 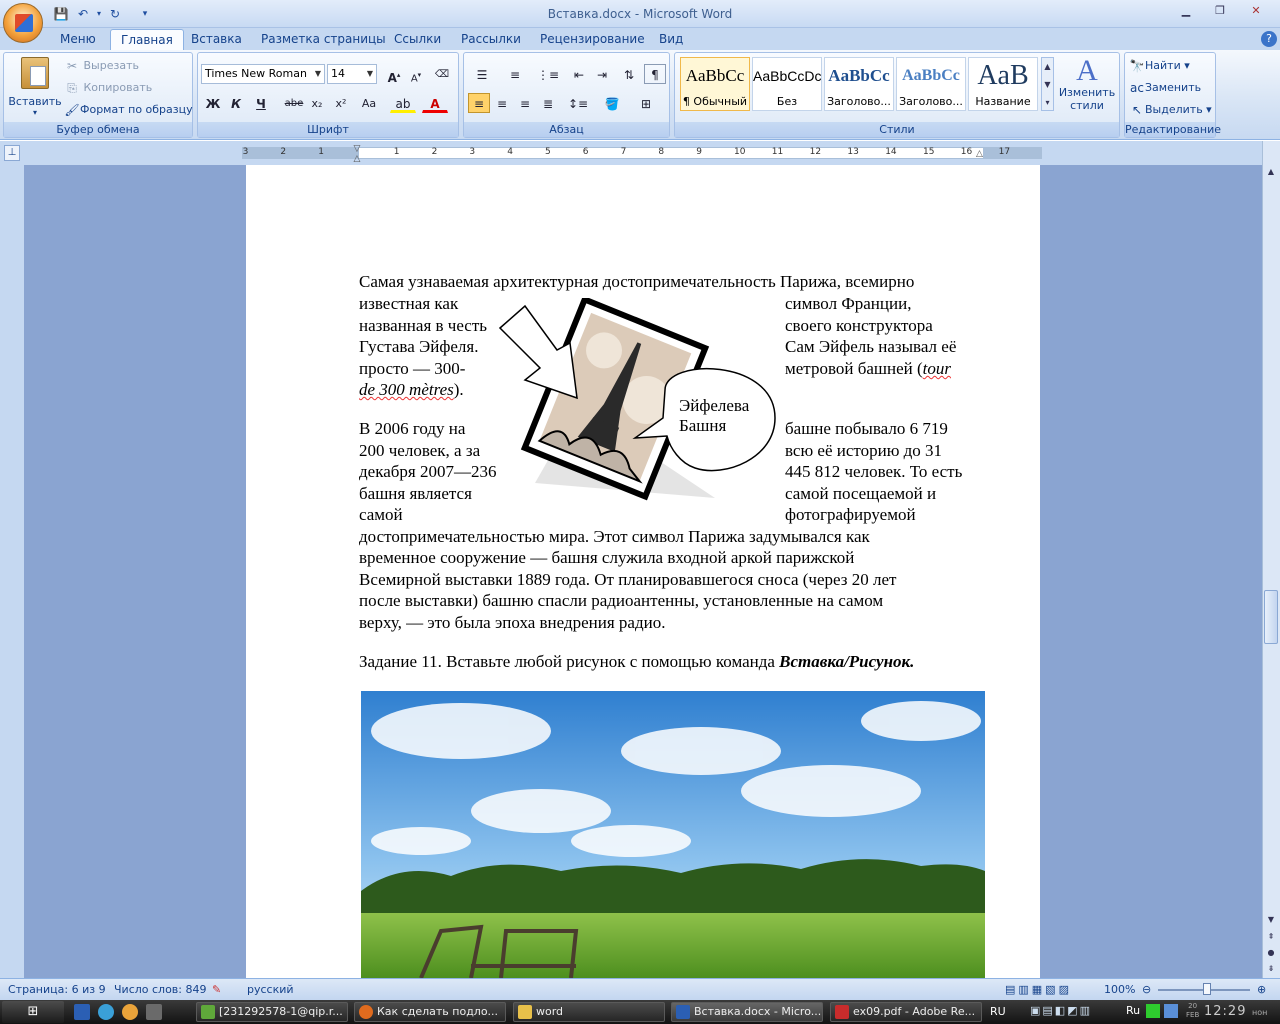 I want to click on tab-references: Ссылки, so click(x=417, y=39).